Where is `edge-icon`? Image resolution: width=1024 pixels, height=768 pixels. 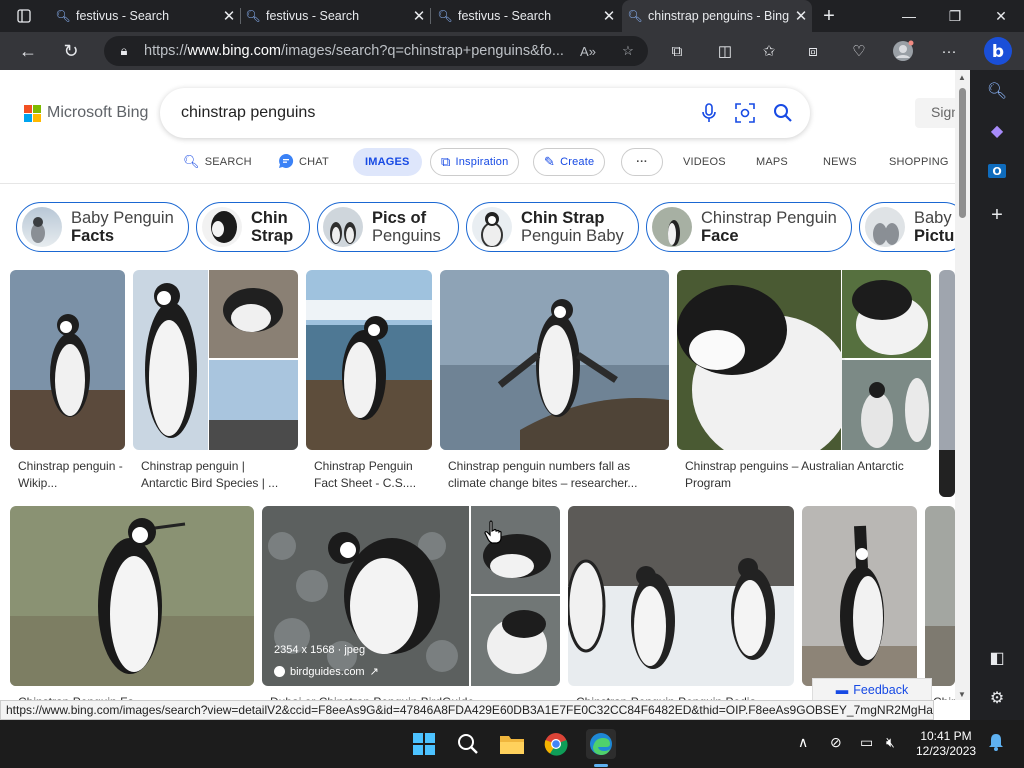 edge-icon is located at coordinates (601, 744).